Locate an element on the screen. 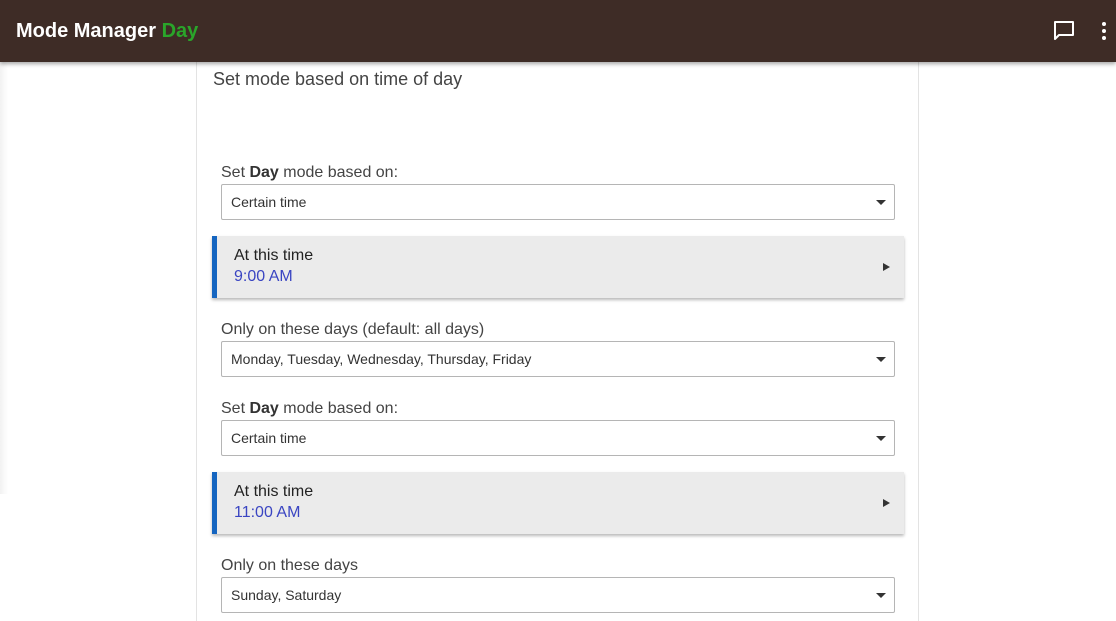 The image size is (1116, 621). app-title: Mode Manager Day is located at coordinates (107, 31).